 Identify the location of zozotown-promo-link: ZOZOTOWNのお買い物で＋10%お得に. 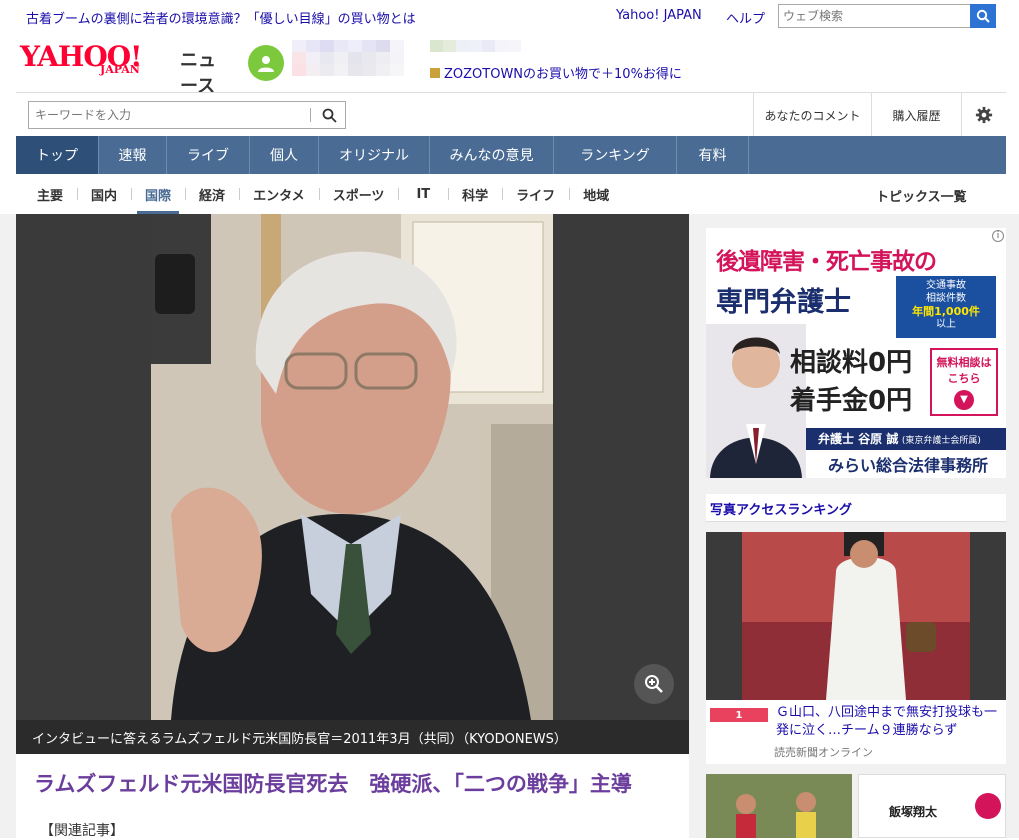
(556, 72).